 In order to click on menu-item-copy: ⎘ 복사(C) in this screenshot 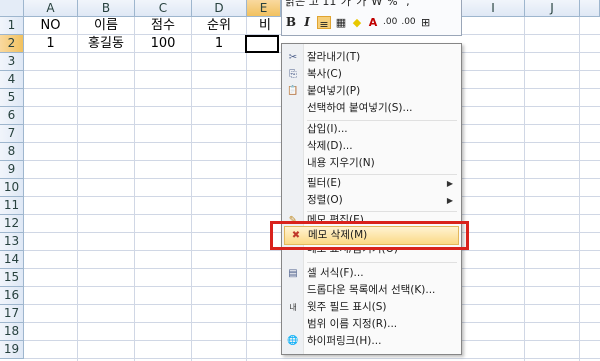, I will do `click(371, 74)`.